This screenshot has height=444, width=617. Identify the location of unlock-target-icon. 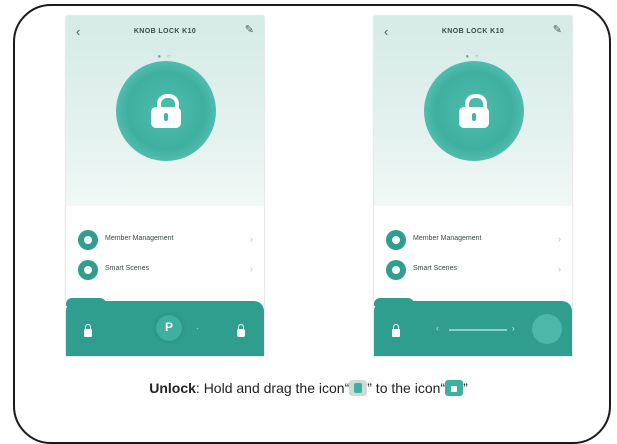
(454, 388).